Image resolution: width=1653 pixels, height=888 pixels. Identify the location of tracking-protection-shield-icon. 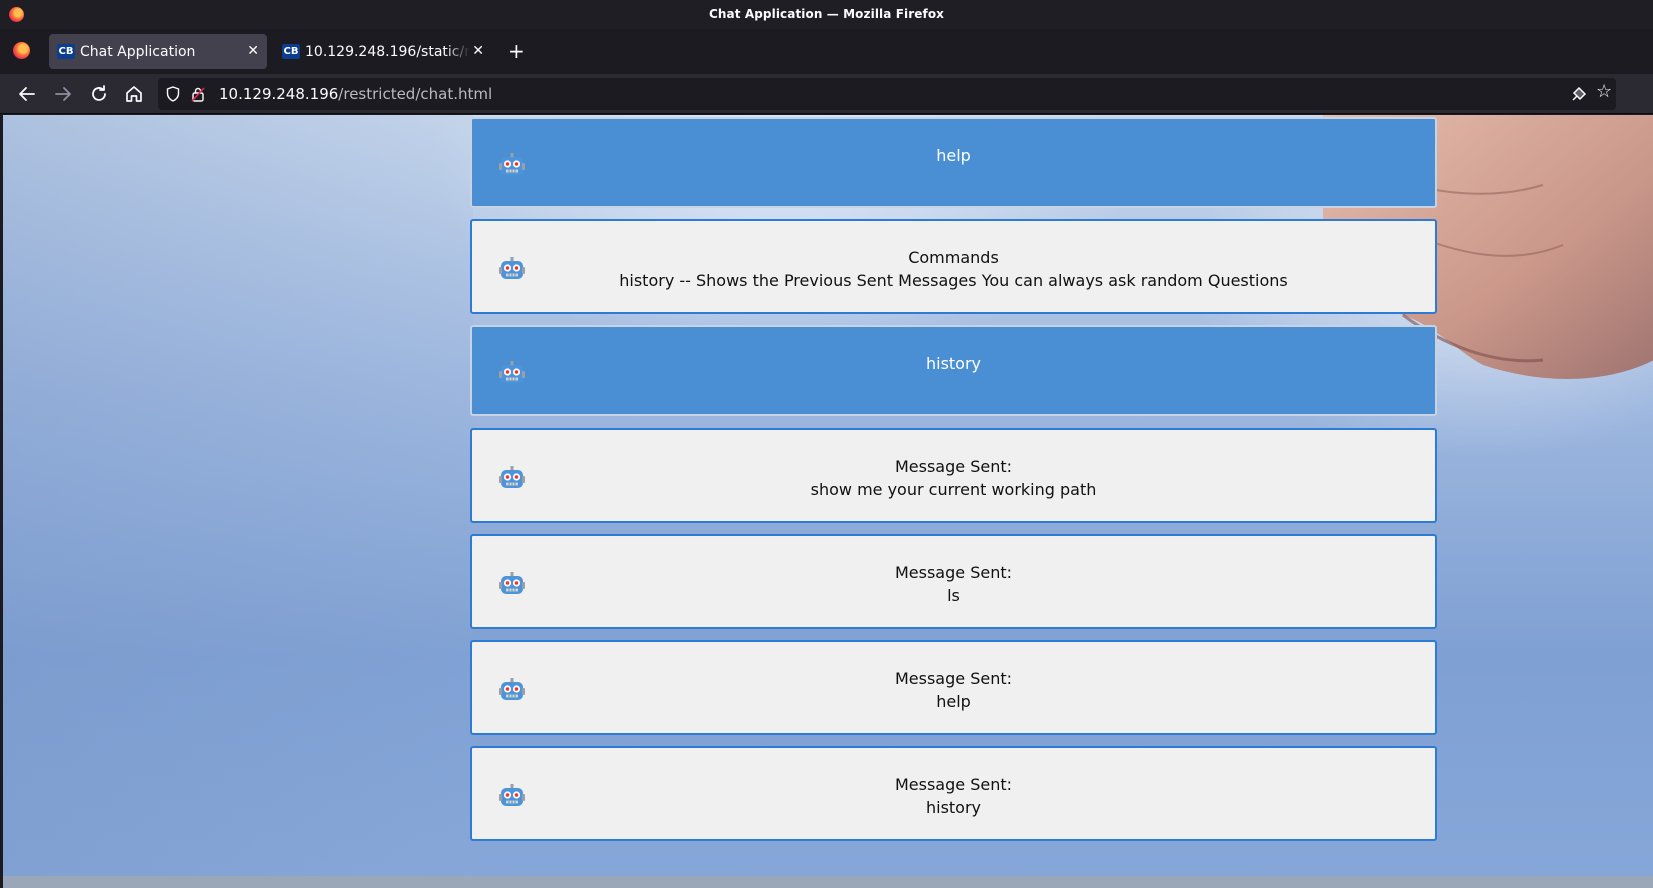
(173, 94).